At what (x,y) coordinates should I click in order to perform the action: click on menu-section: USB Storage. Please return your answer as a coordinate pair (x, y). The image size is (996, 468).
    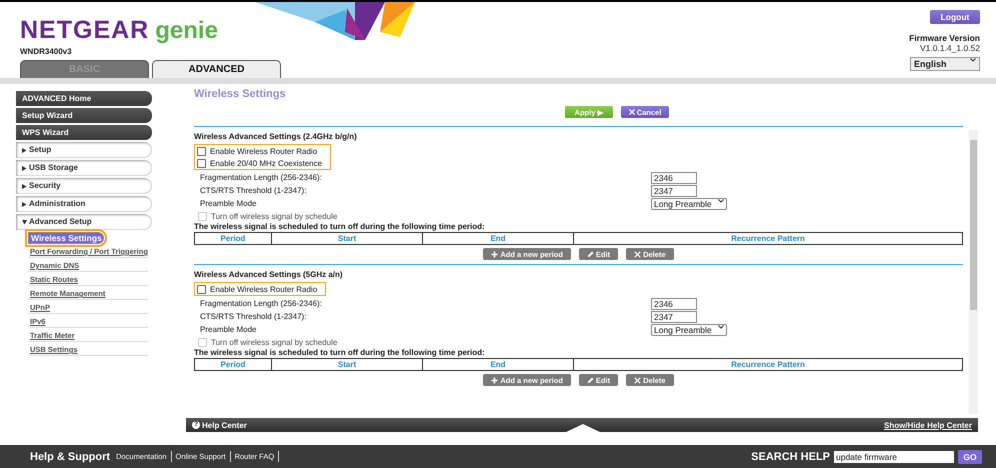
    Looking at the image, I should click on (84, 168).